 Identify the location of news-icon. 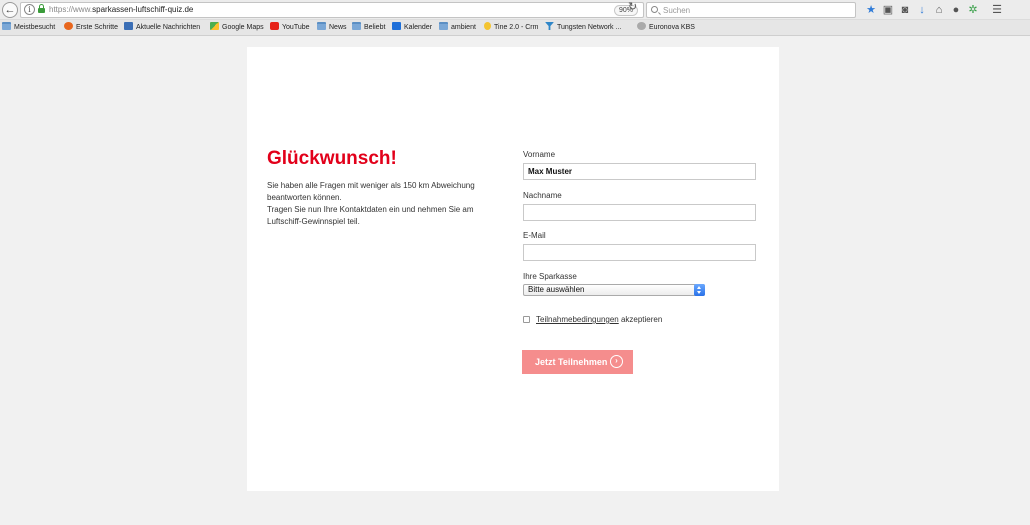
(128, 26).